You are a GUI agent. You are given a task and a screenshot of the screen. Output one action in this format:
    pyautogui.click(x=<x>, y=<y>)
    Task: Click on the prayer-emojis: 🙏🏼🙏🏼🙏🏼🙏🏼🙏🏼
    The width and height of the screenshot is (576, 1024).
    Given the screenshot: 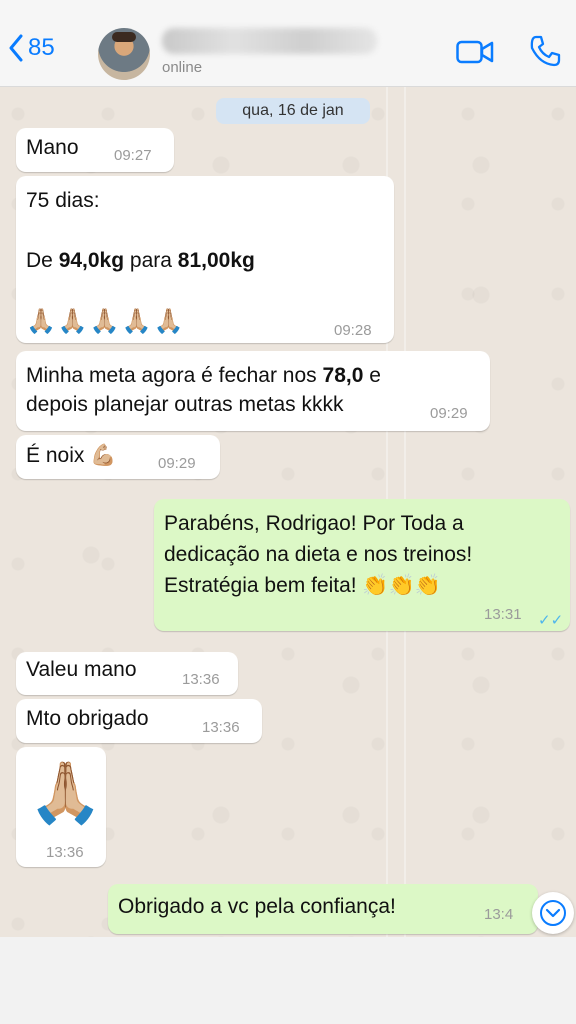 What is the action you would take?
    pyautogui.click(x=106, y=321)
    